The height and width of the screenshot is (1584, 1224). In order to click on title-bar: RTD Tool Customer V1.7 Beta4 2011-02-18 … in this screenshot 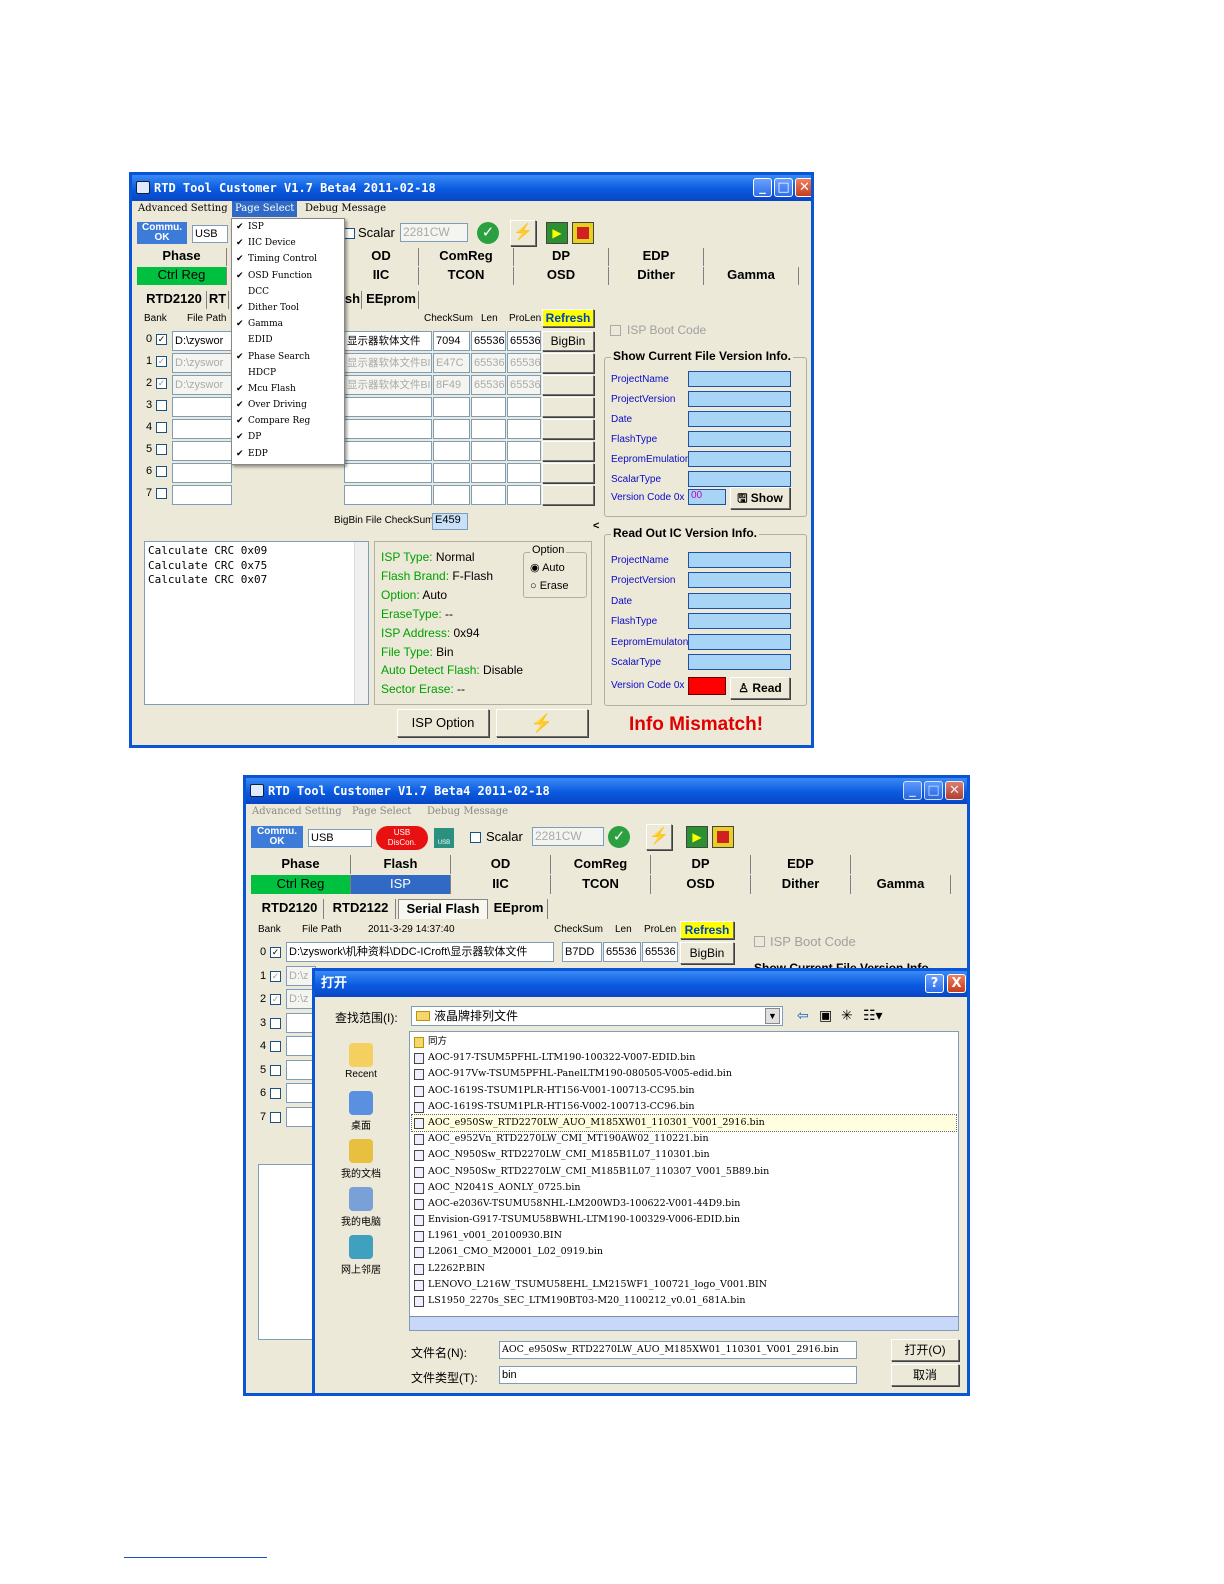, I will do `click(471, 188)`.